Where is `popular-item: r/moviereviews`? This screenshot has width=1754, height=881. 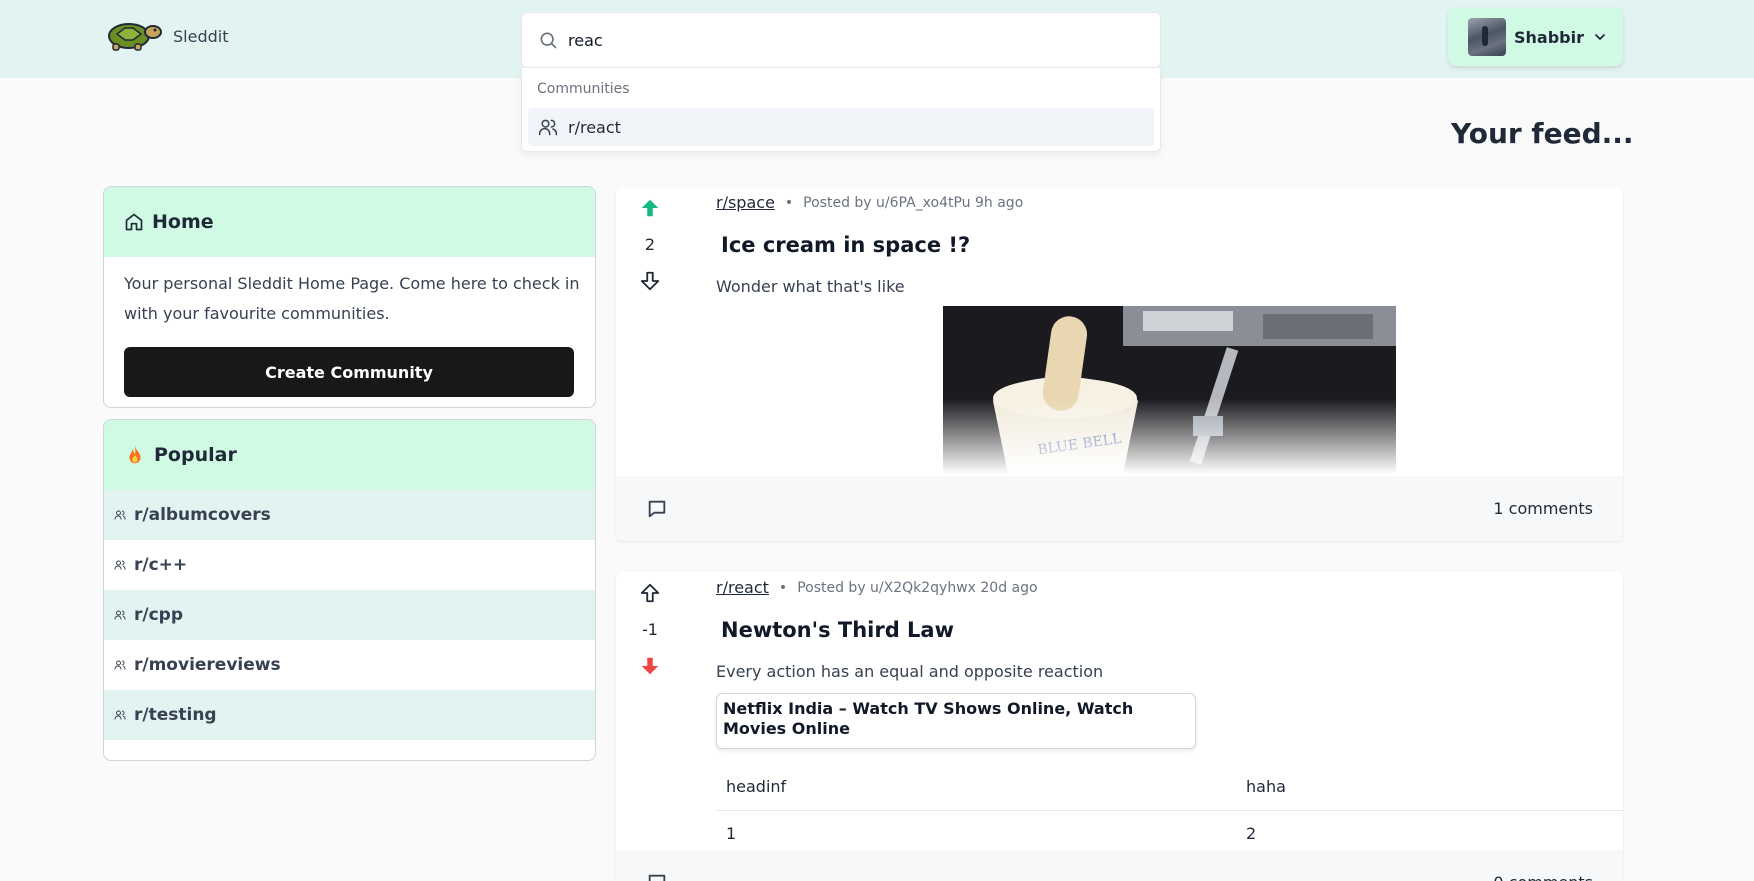
popular-item: r/moviereviews is located at coordinates (349, 665).